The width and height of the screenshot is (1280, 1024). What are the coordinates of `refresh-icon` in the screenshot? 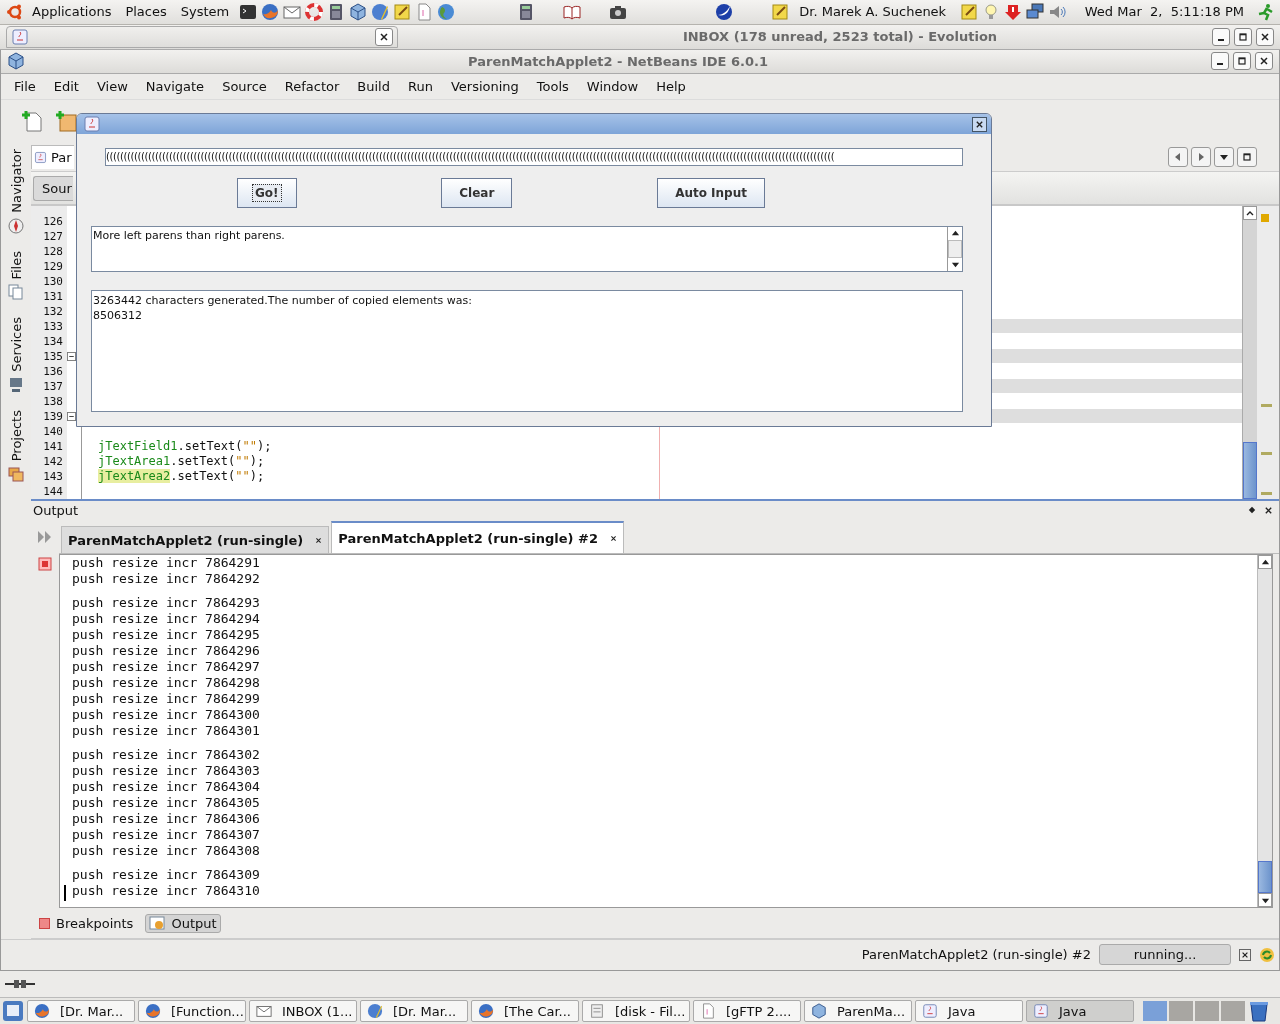 It's located at (1267, 954).